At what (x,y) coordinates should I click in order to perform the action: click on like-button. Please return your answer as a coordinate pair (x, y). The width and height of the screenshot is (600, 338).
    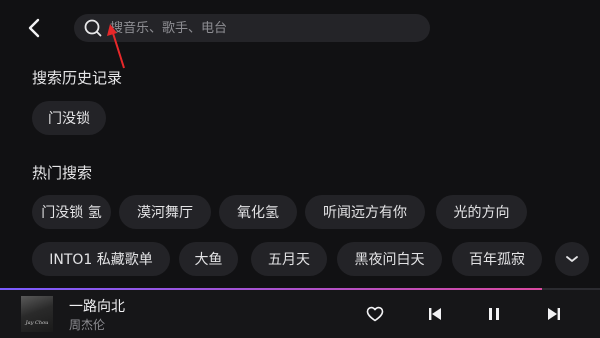
    Looking at the image, I should click on (375, 314).